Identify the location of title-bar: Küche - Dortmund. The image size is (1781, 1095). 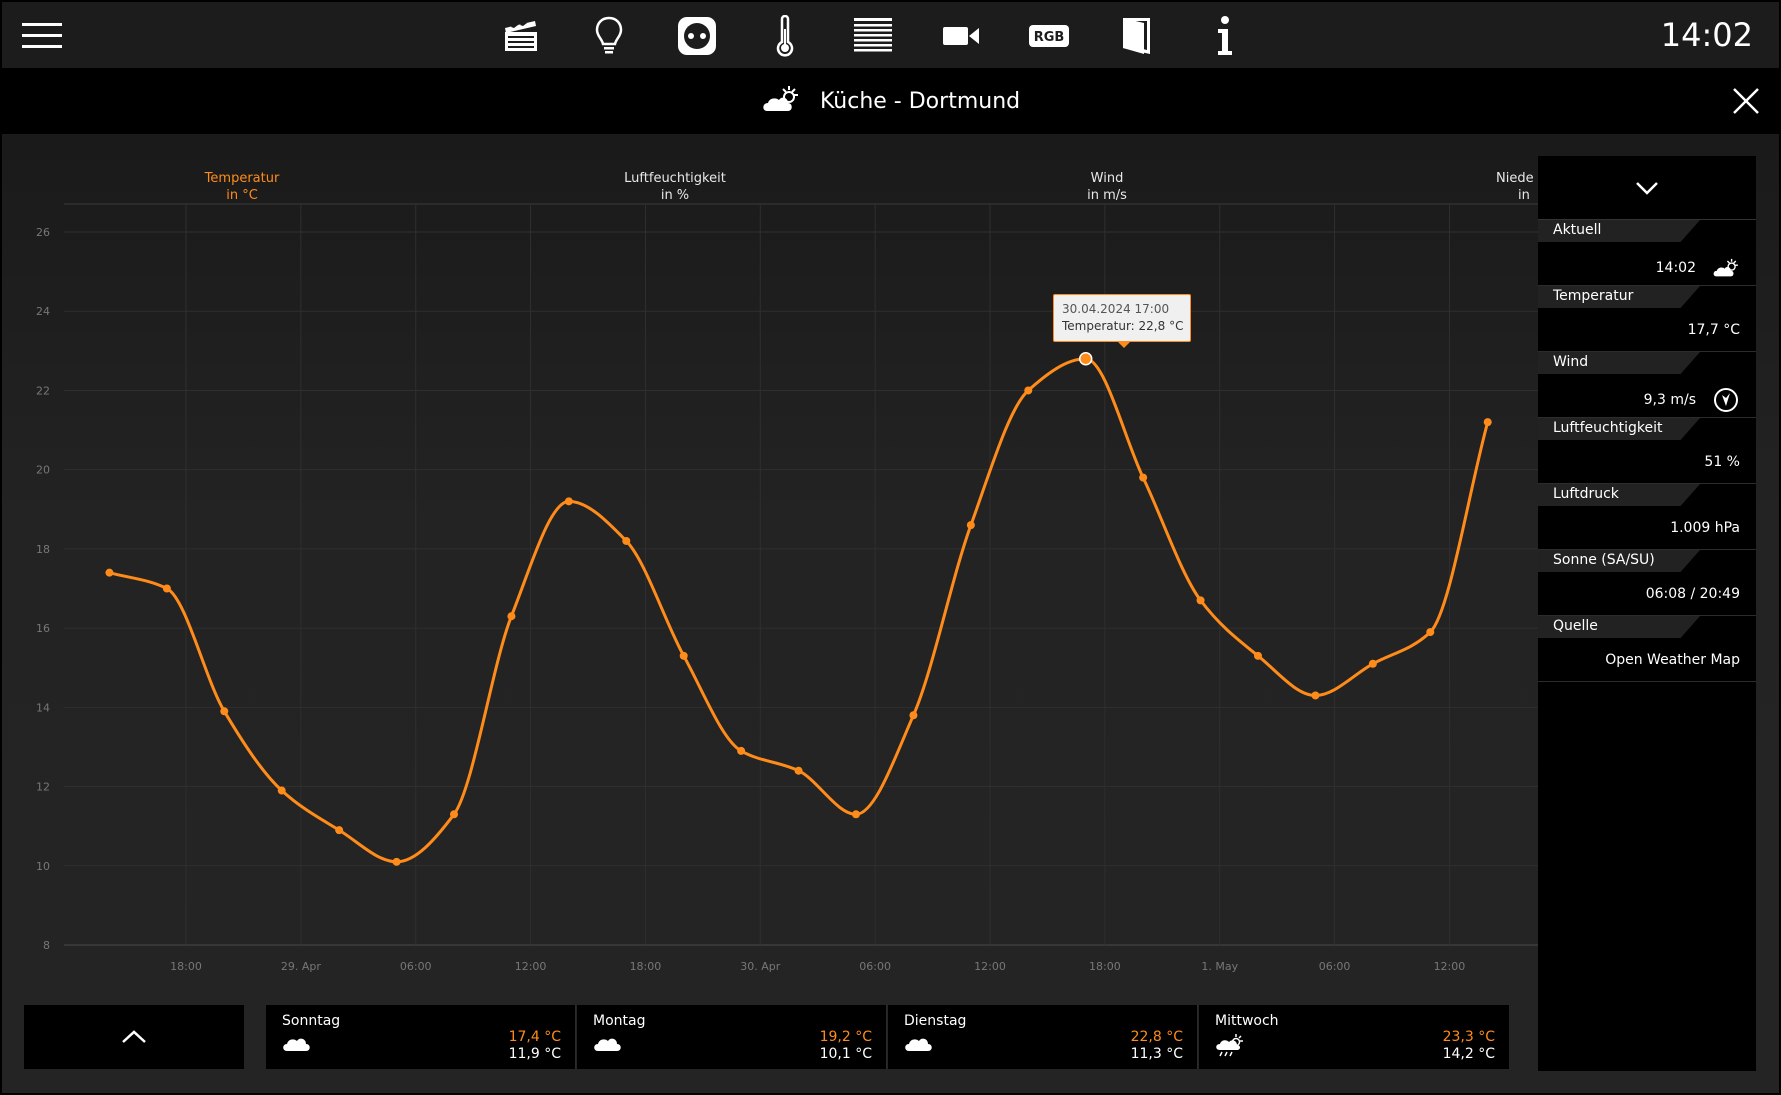
(890, 101).